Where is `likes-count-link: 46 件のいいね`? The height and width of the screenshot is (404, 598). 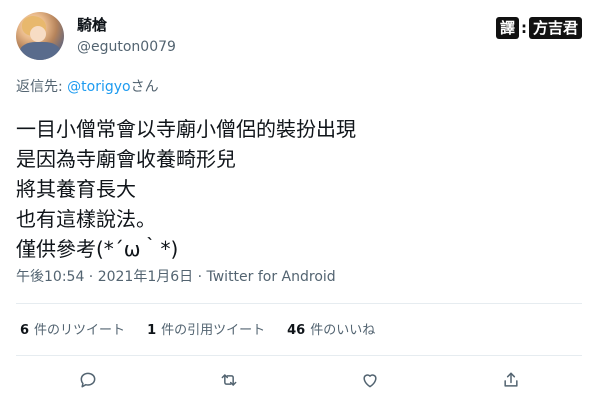
likes-count-link: 46 件のいいね is located at coordinates (331, 331).